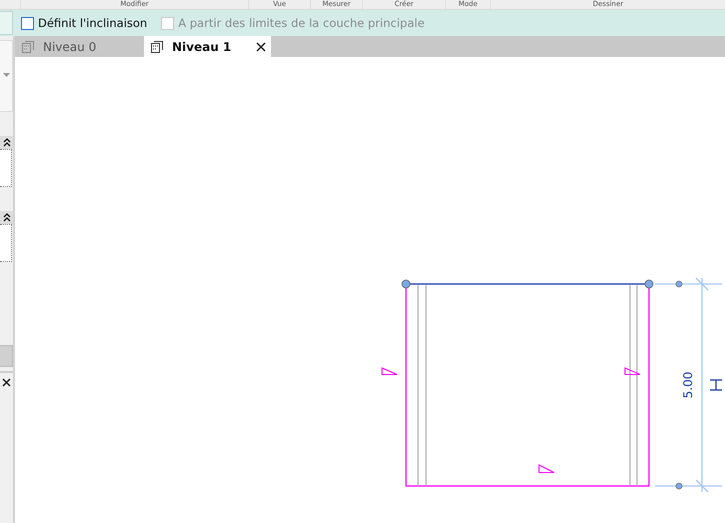 This screenshot has width=725, height=523. I want to click on checkbox-label: Définit l'inclinaison, so click(93, 23).